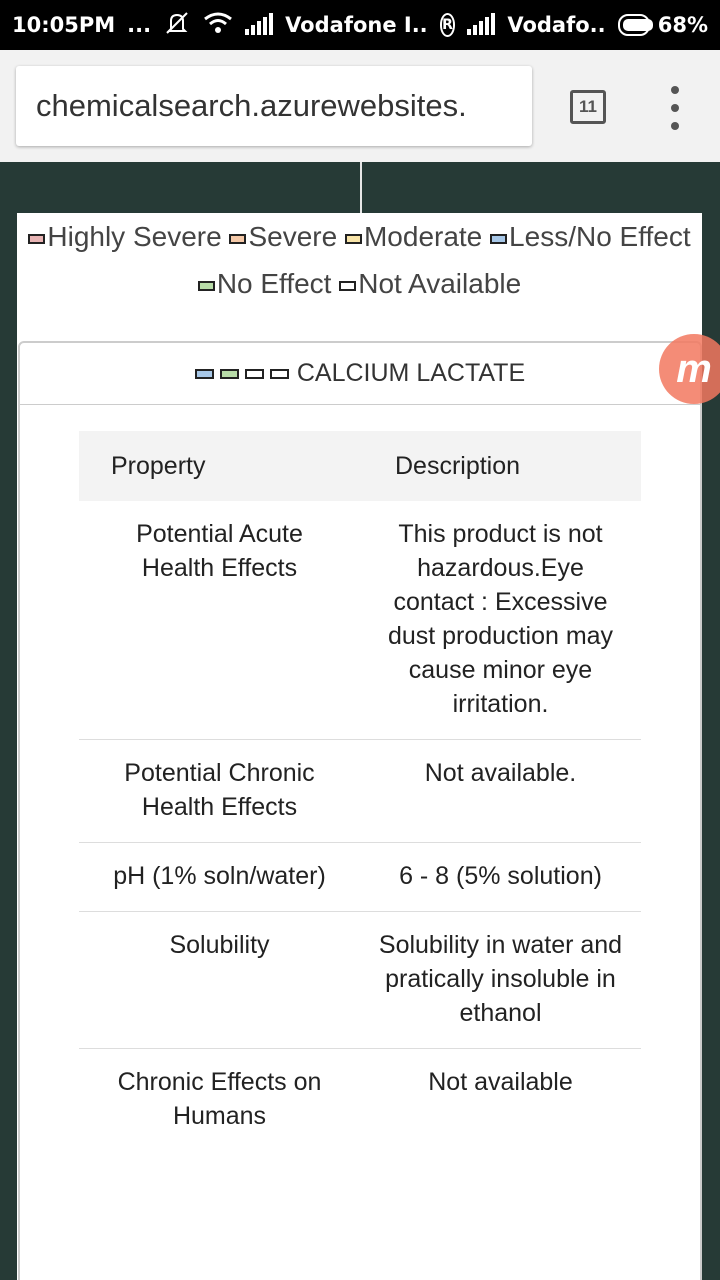 The height and width of the screenshot is (1280, 720). What do you see at coordinates (590, 236) in the screenshot?
I see `legend-item: Less/No Effect` at bounding box center [590, 236].